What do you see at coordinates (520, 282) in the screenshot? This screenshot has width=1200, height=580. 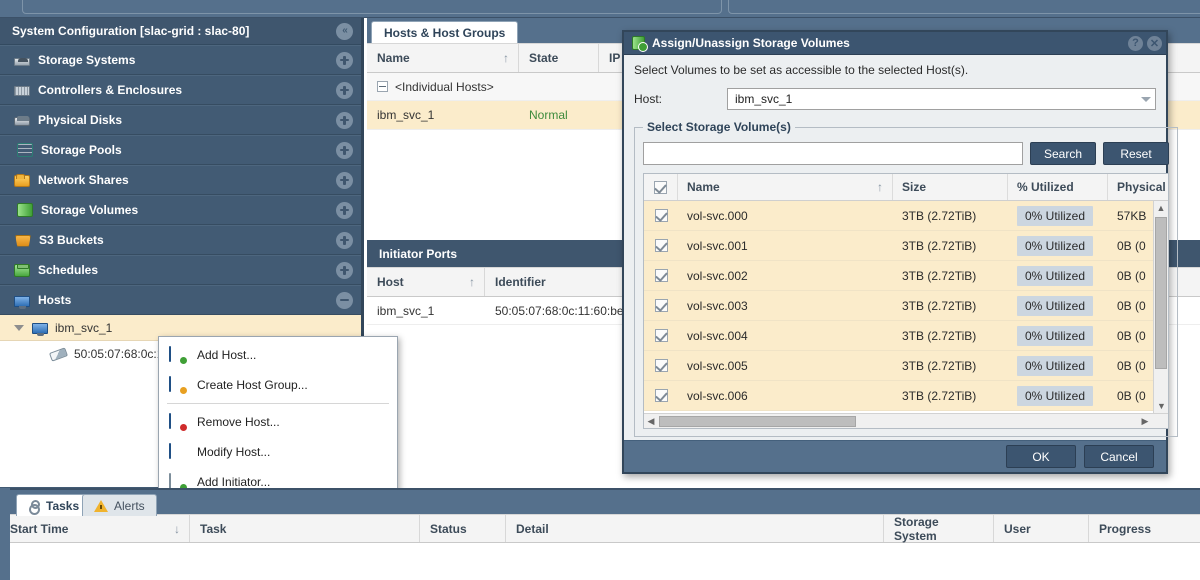 I see `column-header-identifier-label: Identifier` at bounding box center [520, 282].